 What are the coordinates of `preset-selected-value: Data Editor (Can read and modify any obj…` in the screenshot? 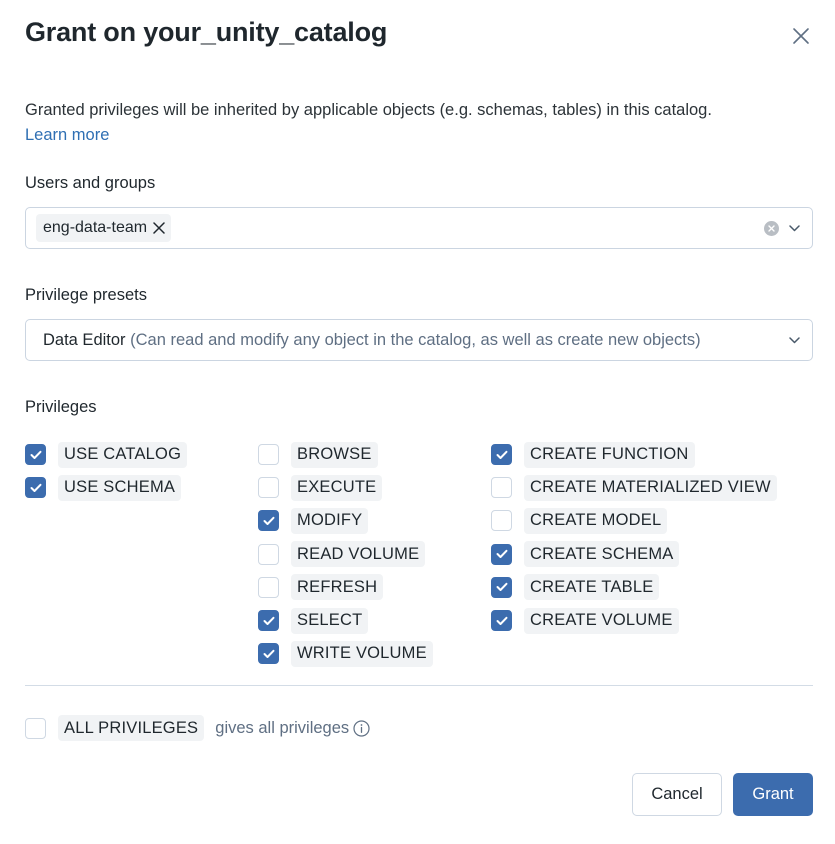 It's located at (368, 340).